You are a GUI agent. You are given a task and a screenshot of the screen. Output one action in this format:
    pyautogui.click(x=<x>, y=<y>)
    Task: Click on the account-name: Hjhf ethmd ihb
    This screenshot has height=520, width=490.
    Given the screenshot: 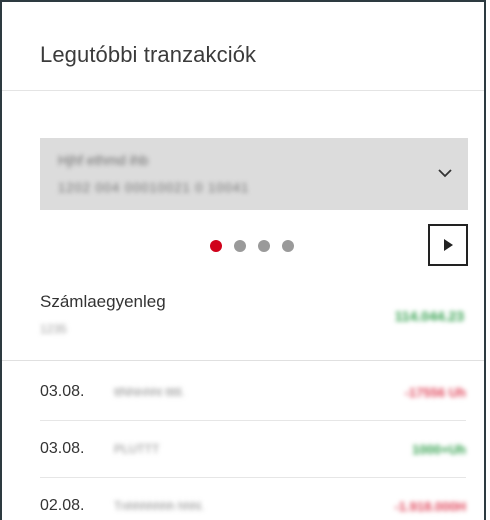 What is the action you would take?
    pyautogui.click(x=103, y=160)
    